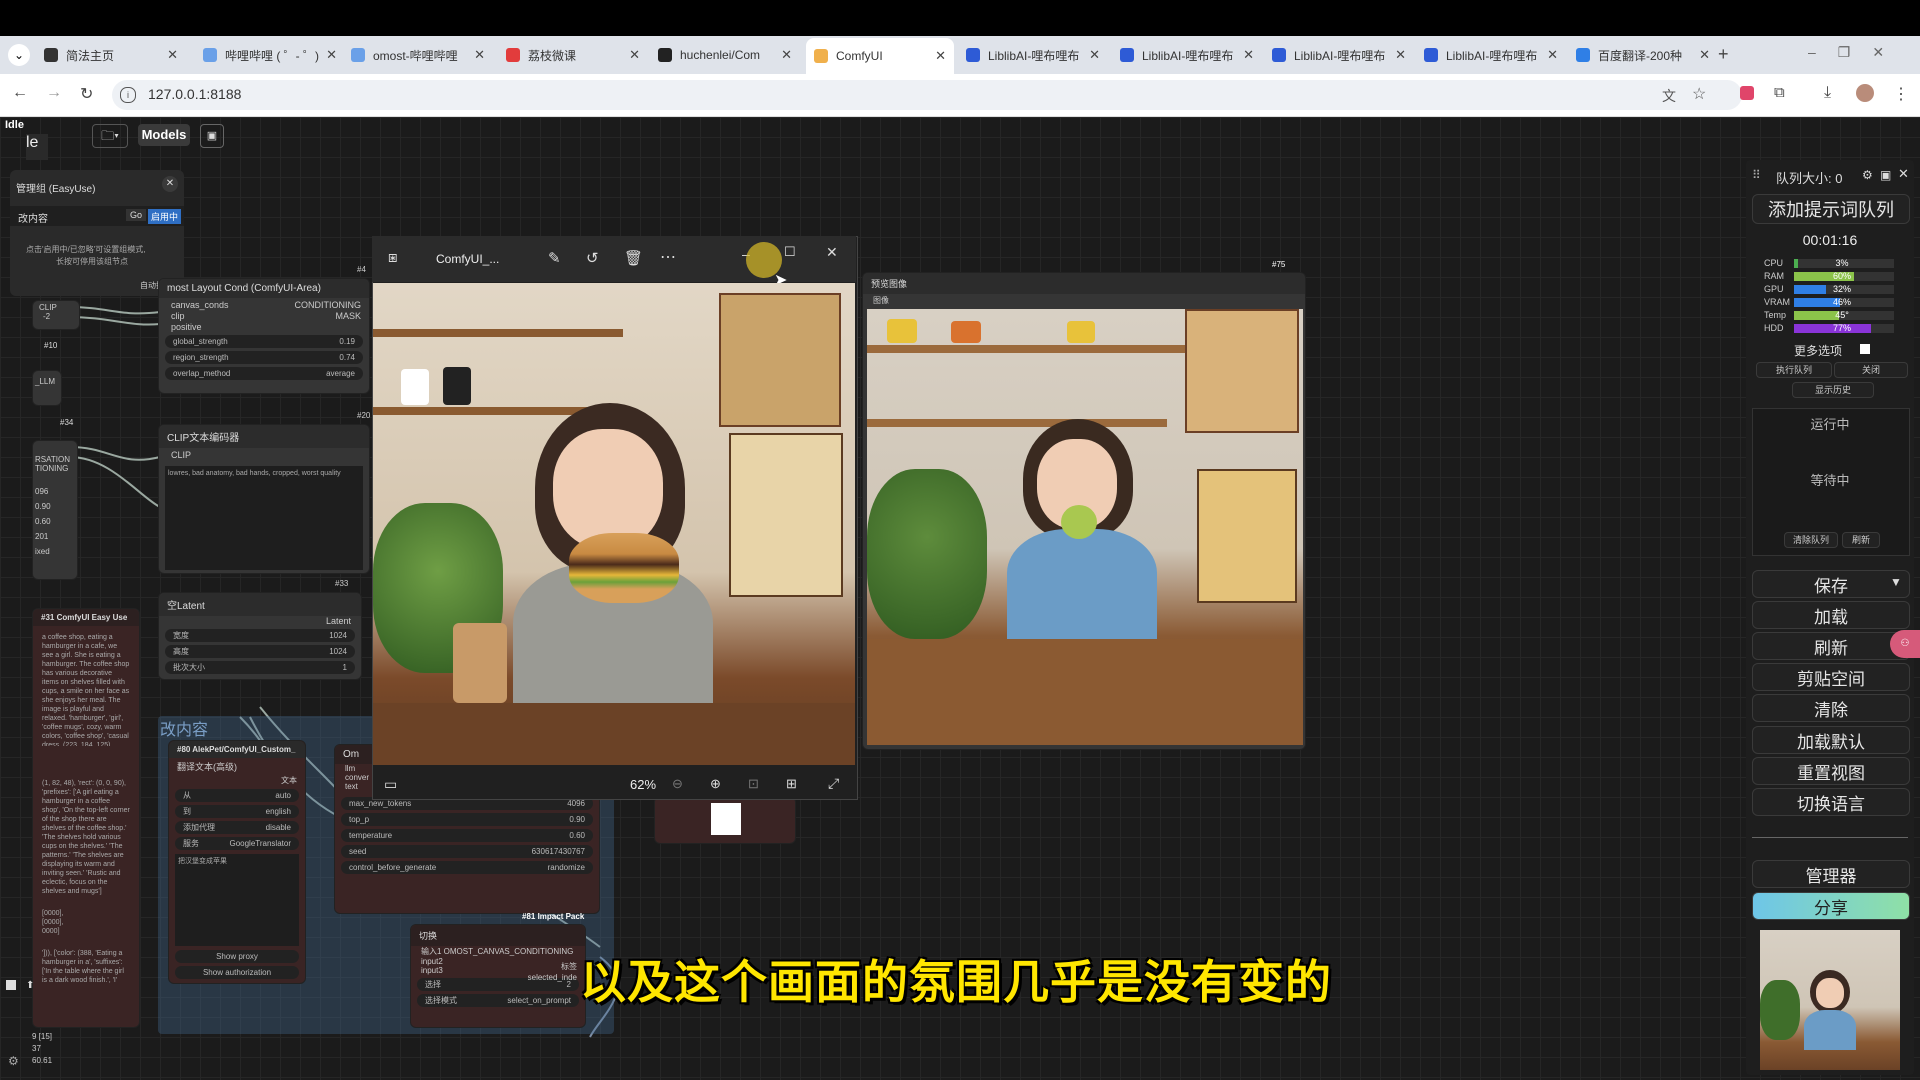  I want to click on load-default-button: 加载默认, so click(1831, 740).